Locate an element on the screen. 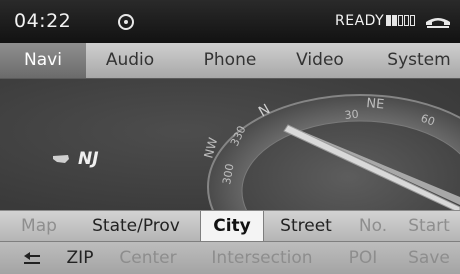 The height and width of the screenshot is (274, 460). state-label: NJ is located at coordinates (88, 159).